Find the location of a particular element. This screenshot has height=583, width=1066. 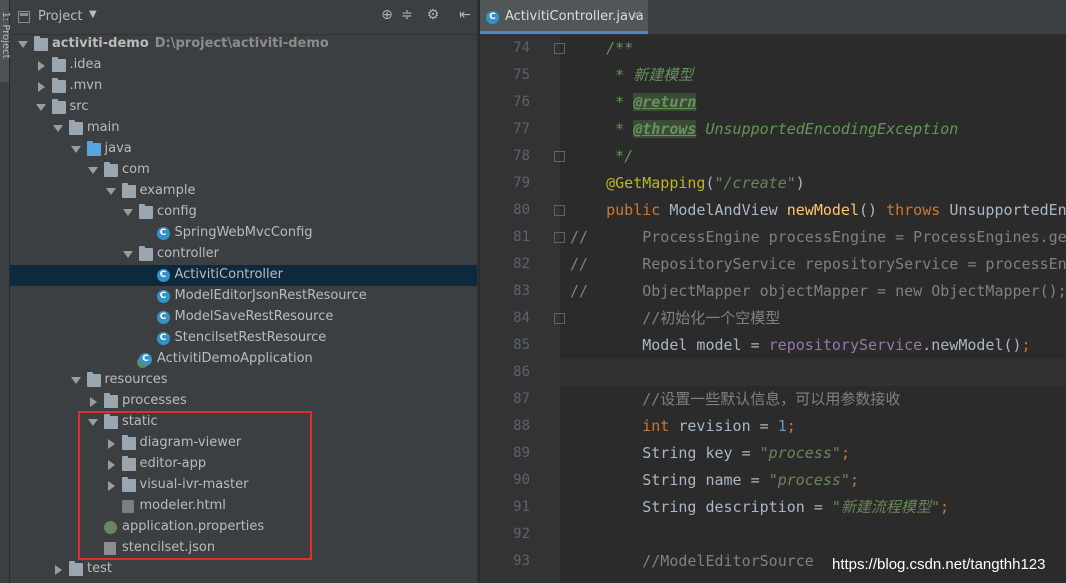

project-tool-tab: 1: Project is located at coordinates (5, 41).